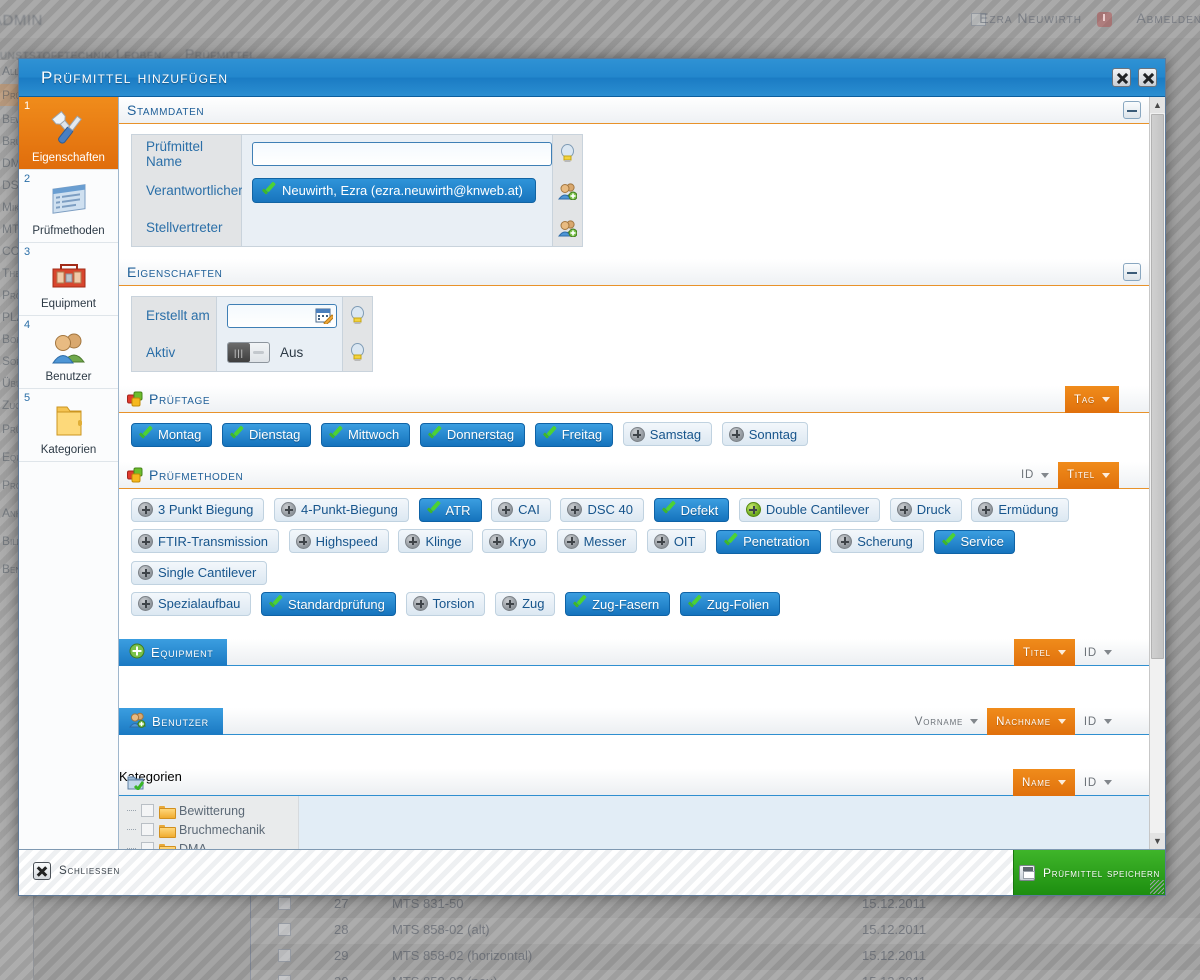 Image resolution: width=1200 pixels, height=980 pixels. I want to click on tag-zug-fasern: Zug-Fasern, so click(618, 604).